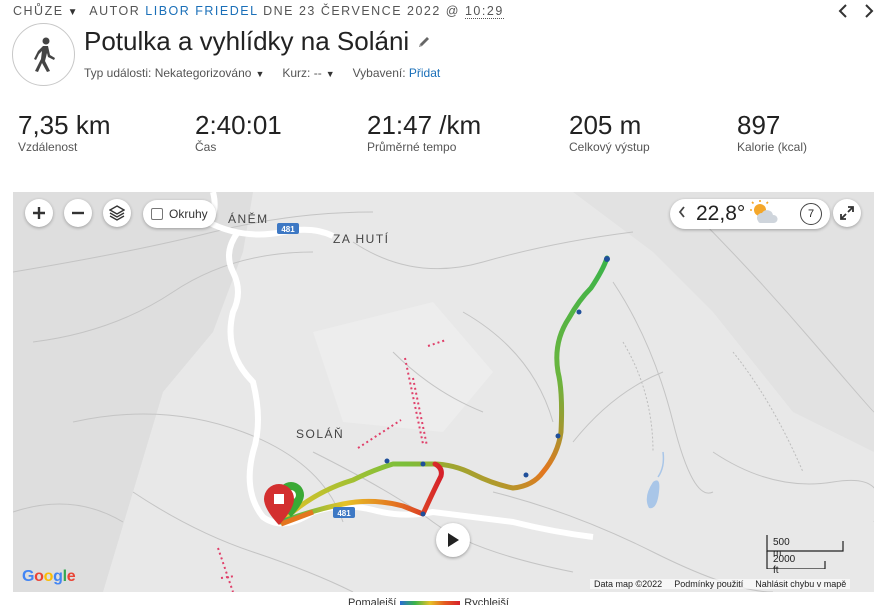 The image size is (888, 605). I want to click on chevron-left-icon, so click(682, 214).